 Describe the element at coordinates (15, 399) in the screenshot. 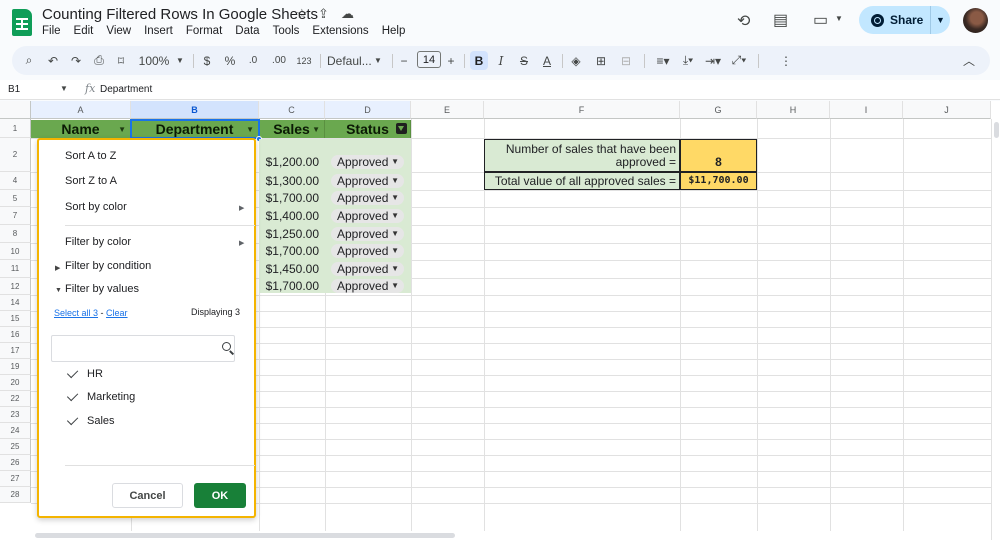

I see `row-header: 22` at that location.